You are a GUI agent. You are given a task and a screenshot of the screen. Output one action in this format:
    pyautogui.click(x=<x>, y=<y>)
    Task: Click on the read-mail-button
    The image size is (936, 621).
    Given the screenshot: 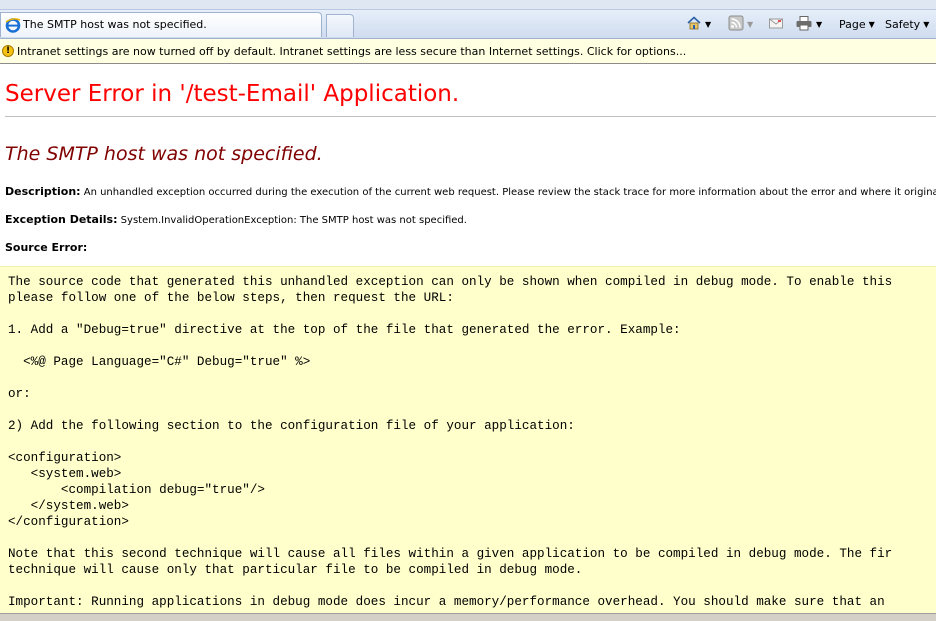 What is the action you would take?
    pyautogui.click(x=776, y=24)
    